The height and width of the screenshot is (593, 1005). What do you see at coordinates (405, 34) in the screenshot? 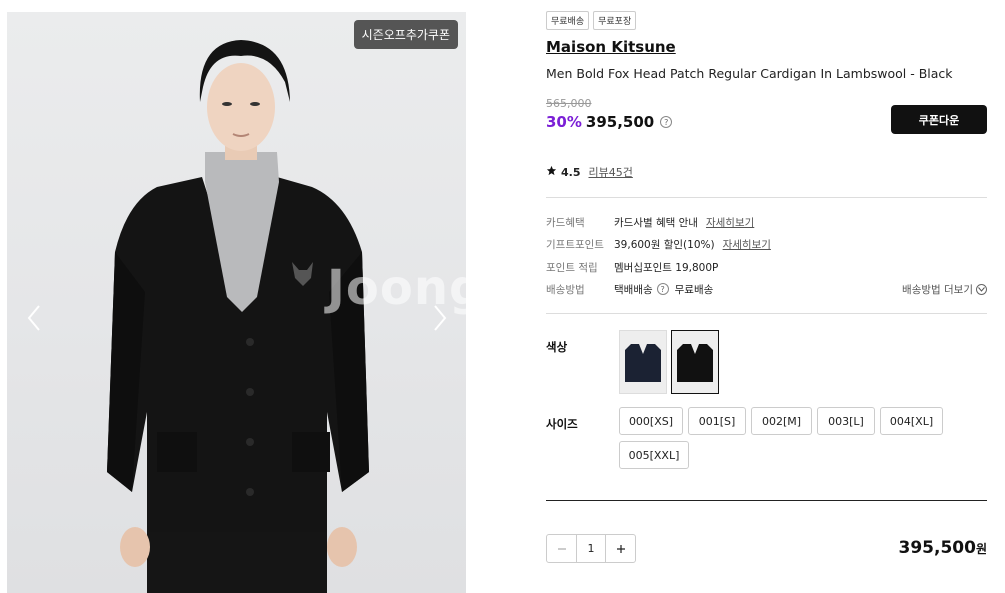
I see `season-coupon-tag: 시즌오프추가쿠폰` at bounding box center [405, 34].